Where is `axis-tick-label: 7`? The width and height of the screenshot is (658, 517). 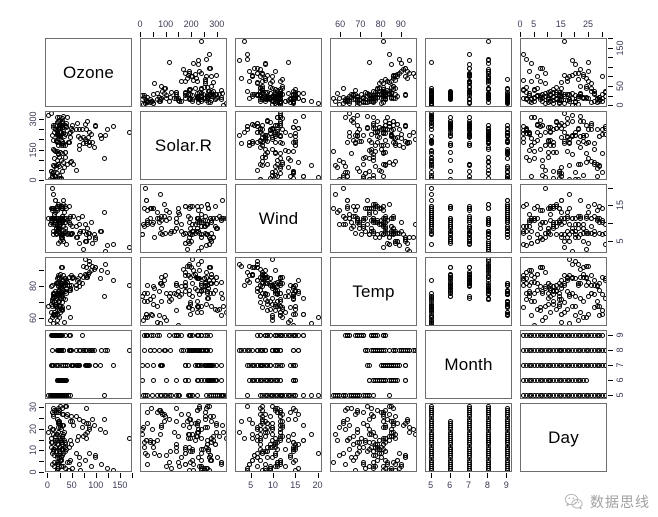
axis-tick-label: 7 is located at coordinates (468, 485).